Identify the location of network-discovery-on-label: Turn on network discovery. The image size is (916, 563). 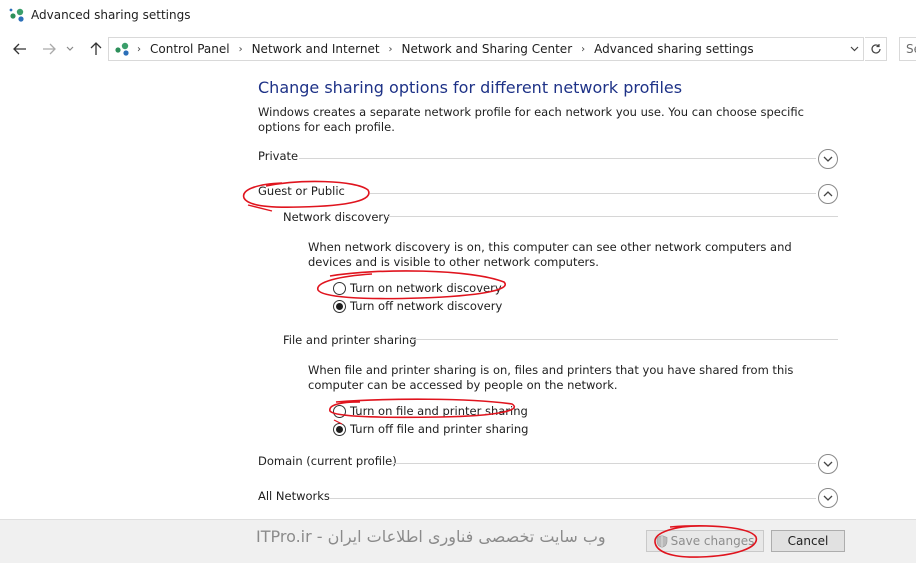
(426, 288).